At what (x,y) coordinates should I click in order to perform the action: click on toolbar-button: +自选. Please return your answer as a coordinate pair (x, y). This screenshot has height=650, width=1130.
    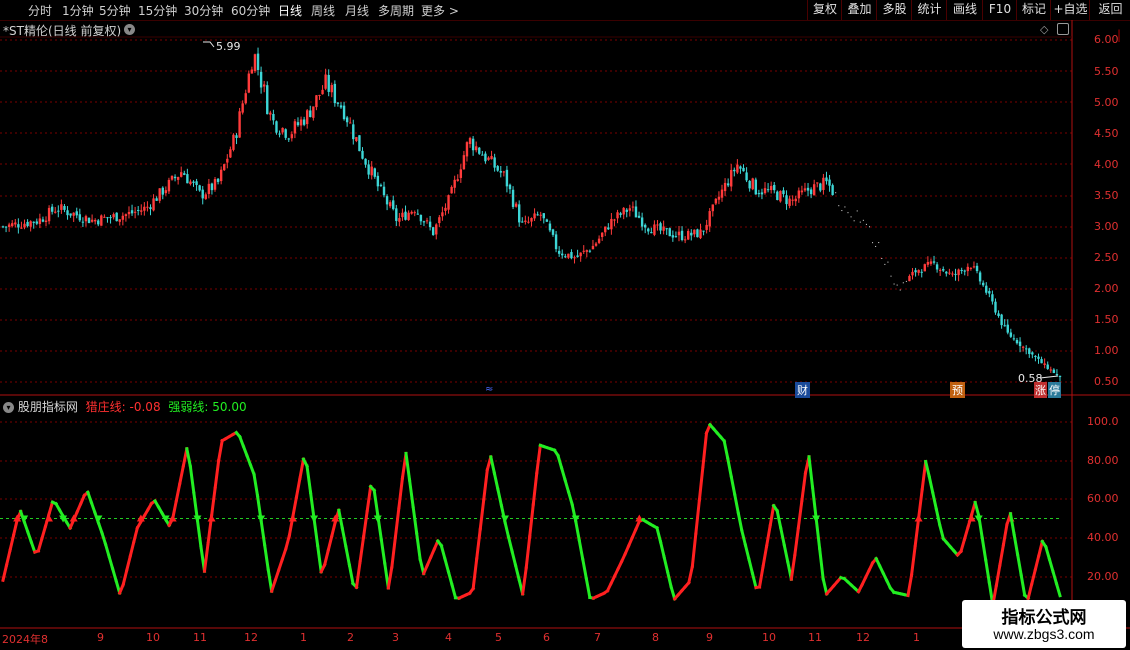
    Looking at the image, I should click on (1070, 10).